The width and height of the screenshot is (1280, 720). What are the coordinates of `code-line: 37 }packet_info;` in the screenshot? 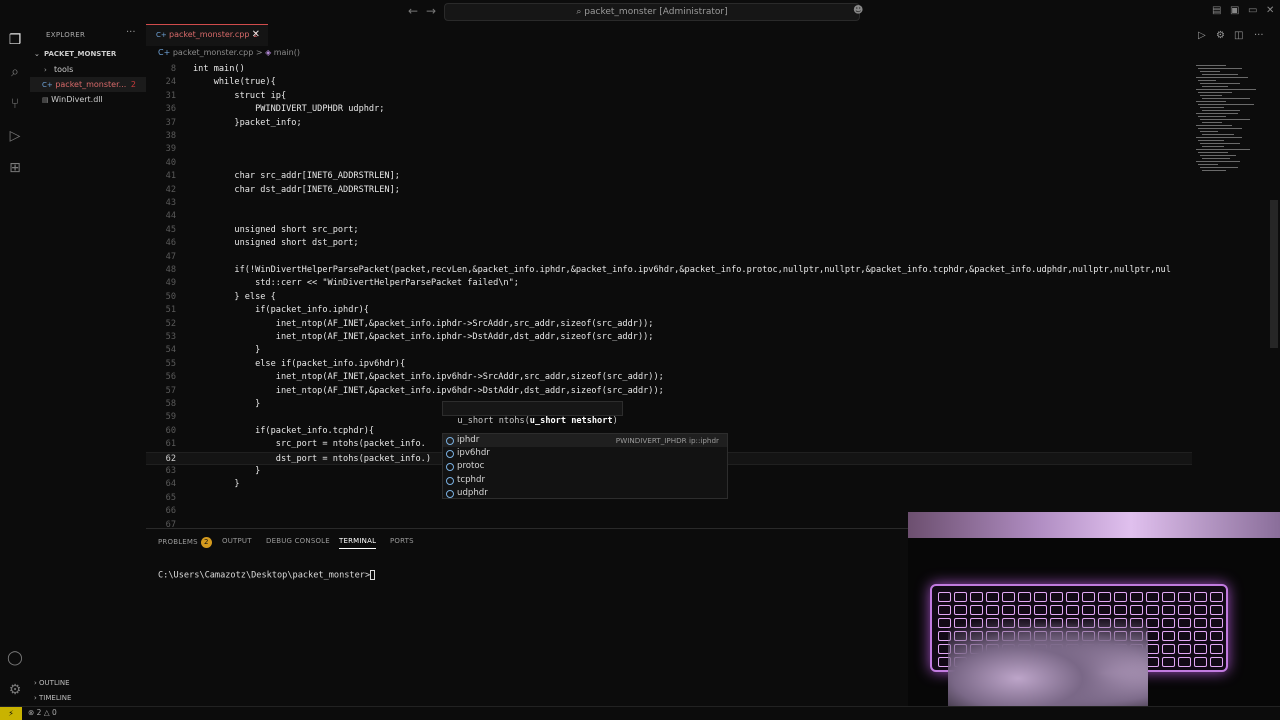 It's located at (669, 123).